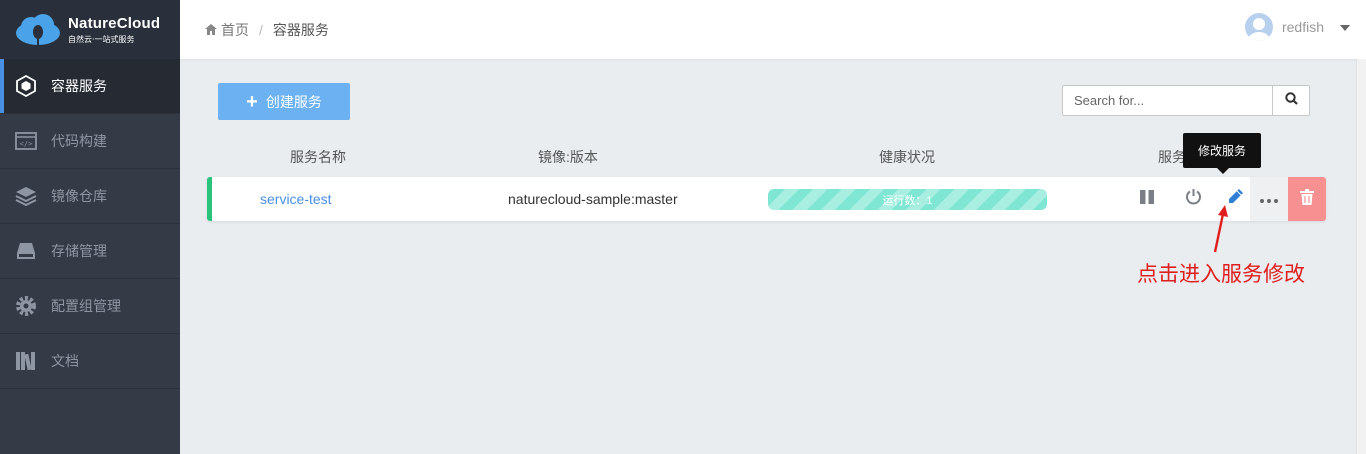  I want to click on health-status-text: 运行数：1, so click(907, 200).